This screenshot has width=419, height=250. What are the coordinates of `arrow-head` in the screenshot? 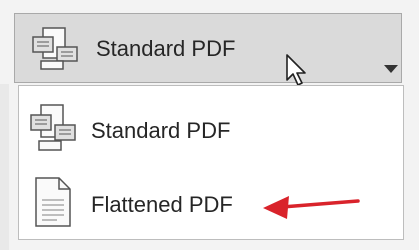 It's located at (276, 207).